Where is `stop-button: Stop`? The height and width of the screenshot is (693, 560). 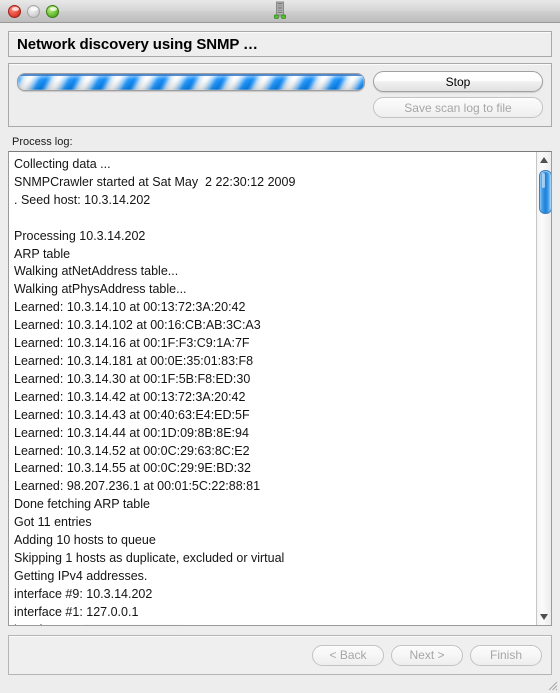 stop-button: Stop is located at coordinates (458, 81).